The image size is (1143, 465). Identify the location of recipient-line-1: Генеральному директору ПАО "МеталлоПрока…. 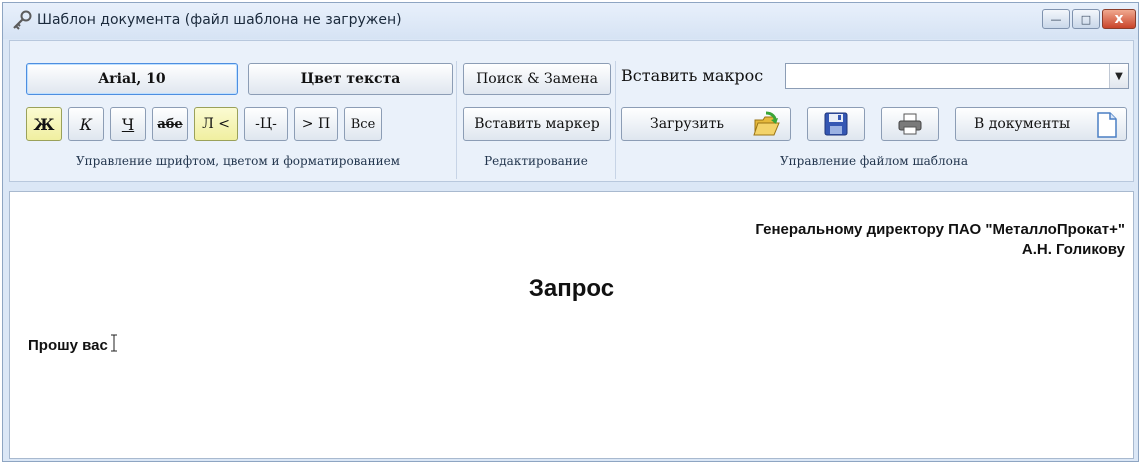
(940, 229).